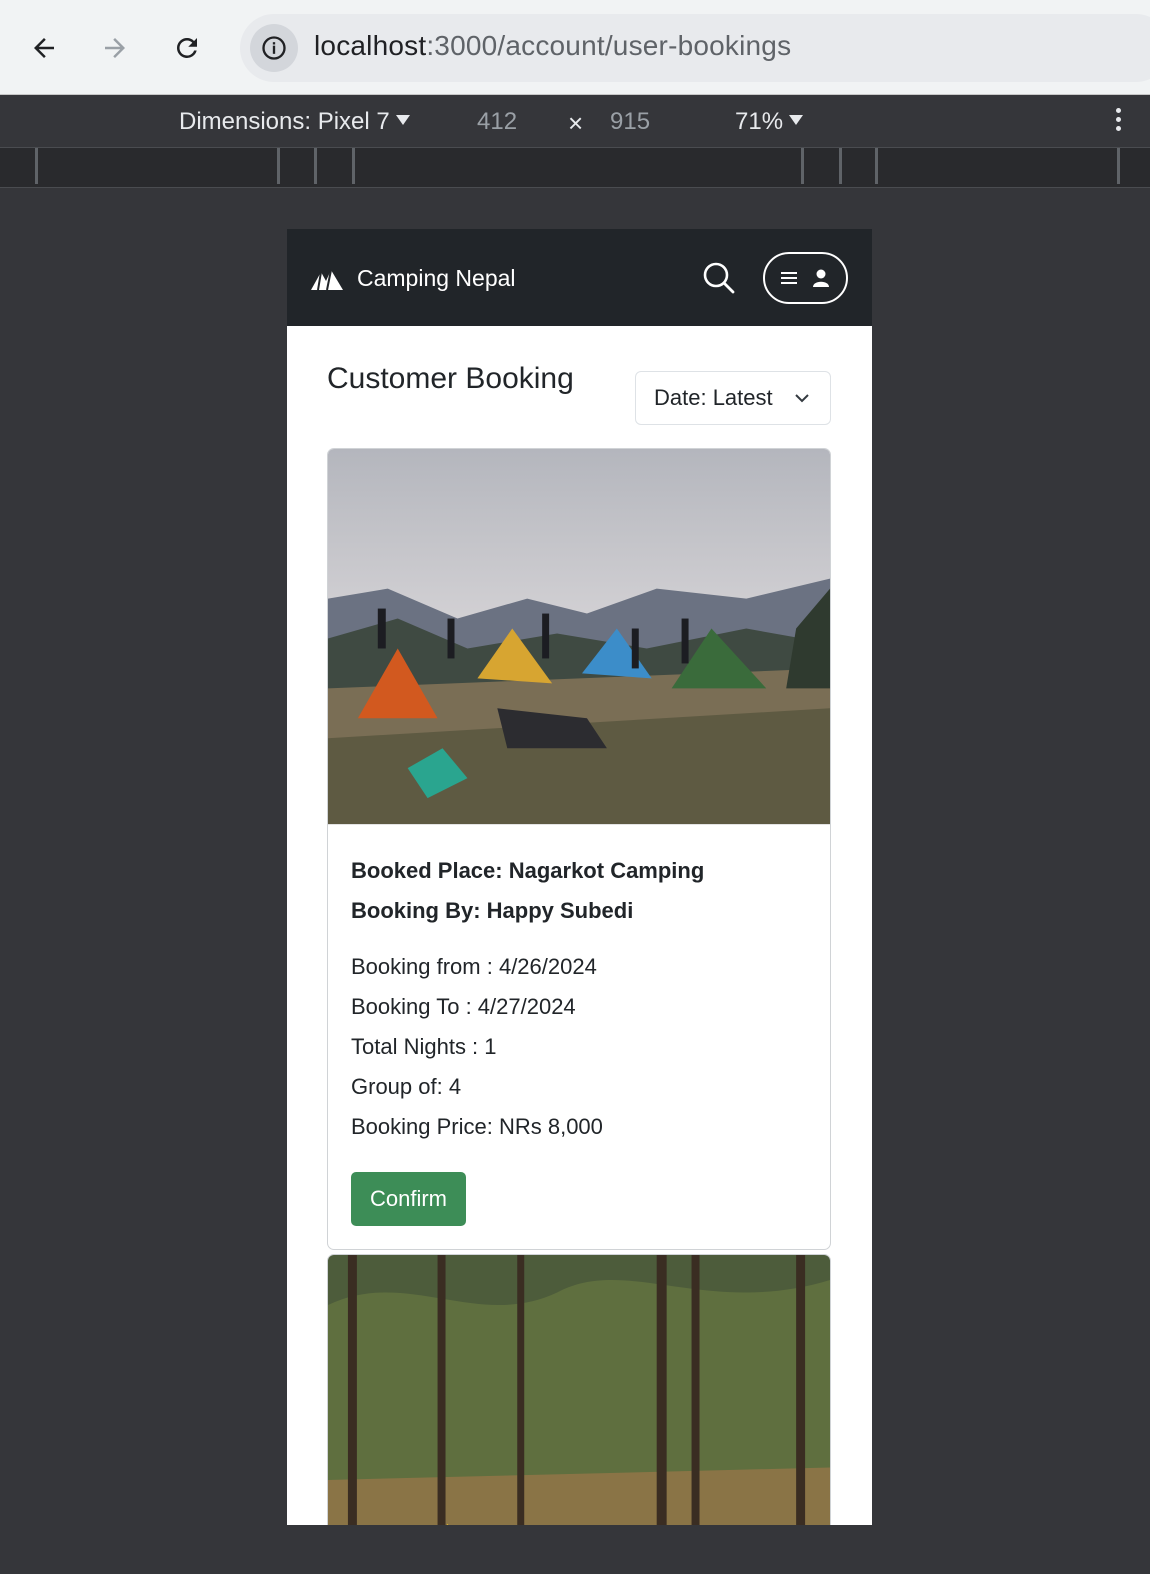 The width and height of the screenshot is (1150, 1574). I want to click on arrow-right-icon, so click(115, 48).